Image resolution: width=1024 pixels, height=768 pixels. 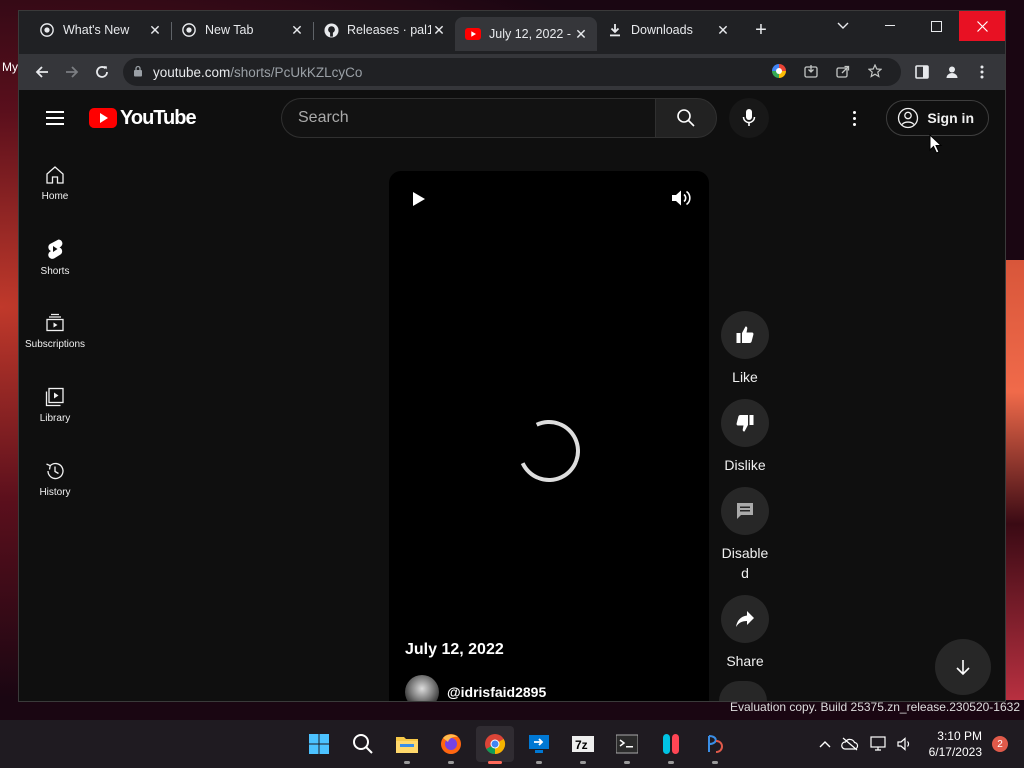 What do you see at coordinates (143, 118) in the screenshot?
I see `youtube-logo: YouTube` at bounding box center [143, 118].